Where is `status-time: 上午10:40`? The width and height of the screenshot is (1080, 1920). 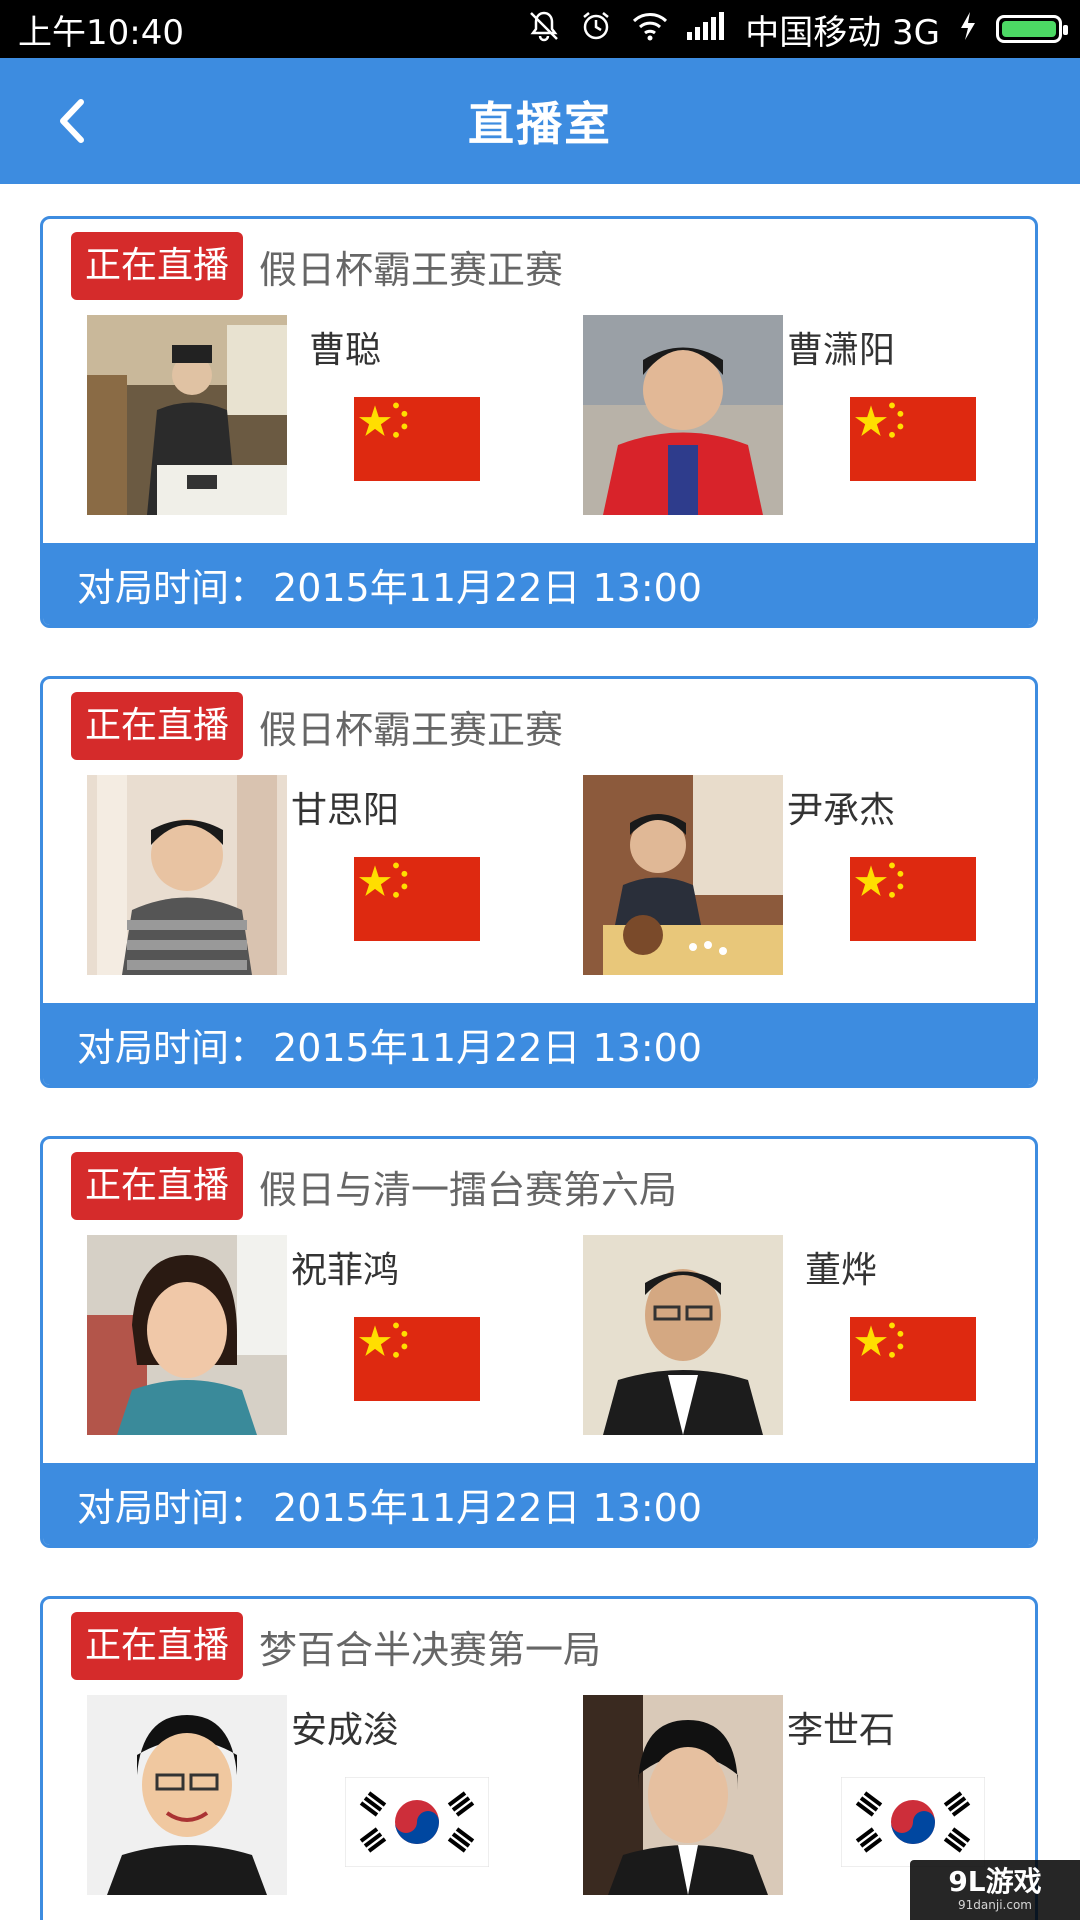
status-time: 上午10:40 is located at coordinates (101, 32).